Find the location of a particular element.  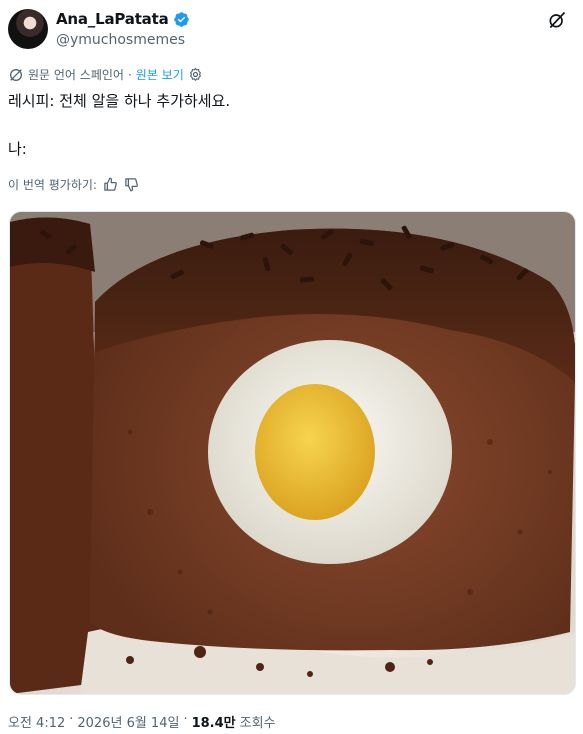

rate-translation-row: 이 번역 평가하기: is located at coordinates (73, 184).